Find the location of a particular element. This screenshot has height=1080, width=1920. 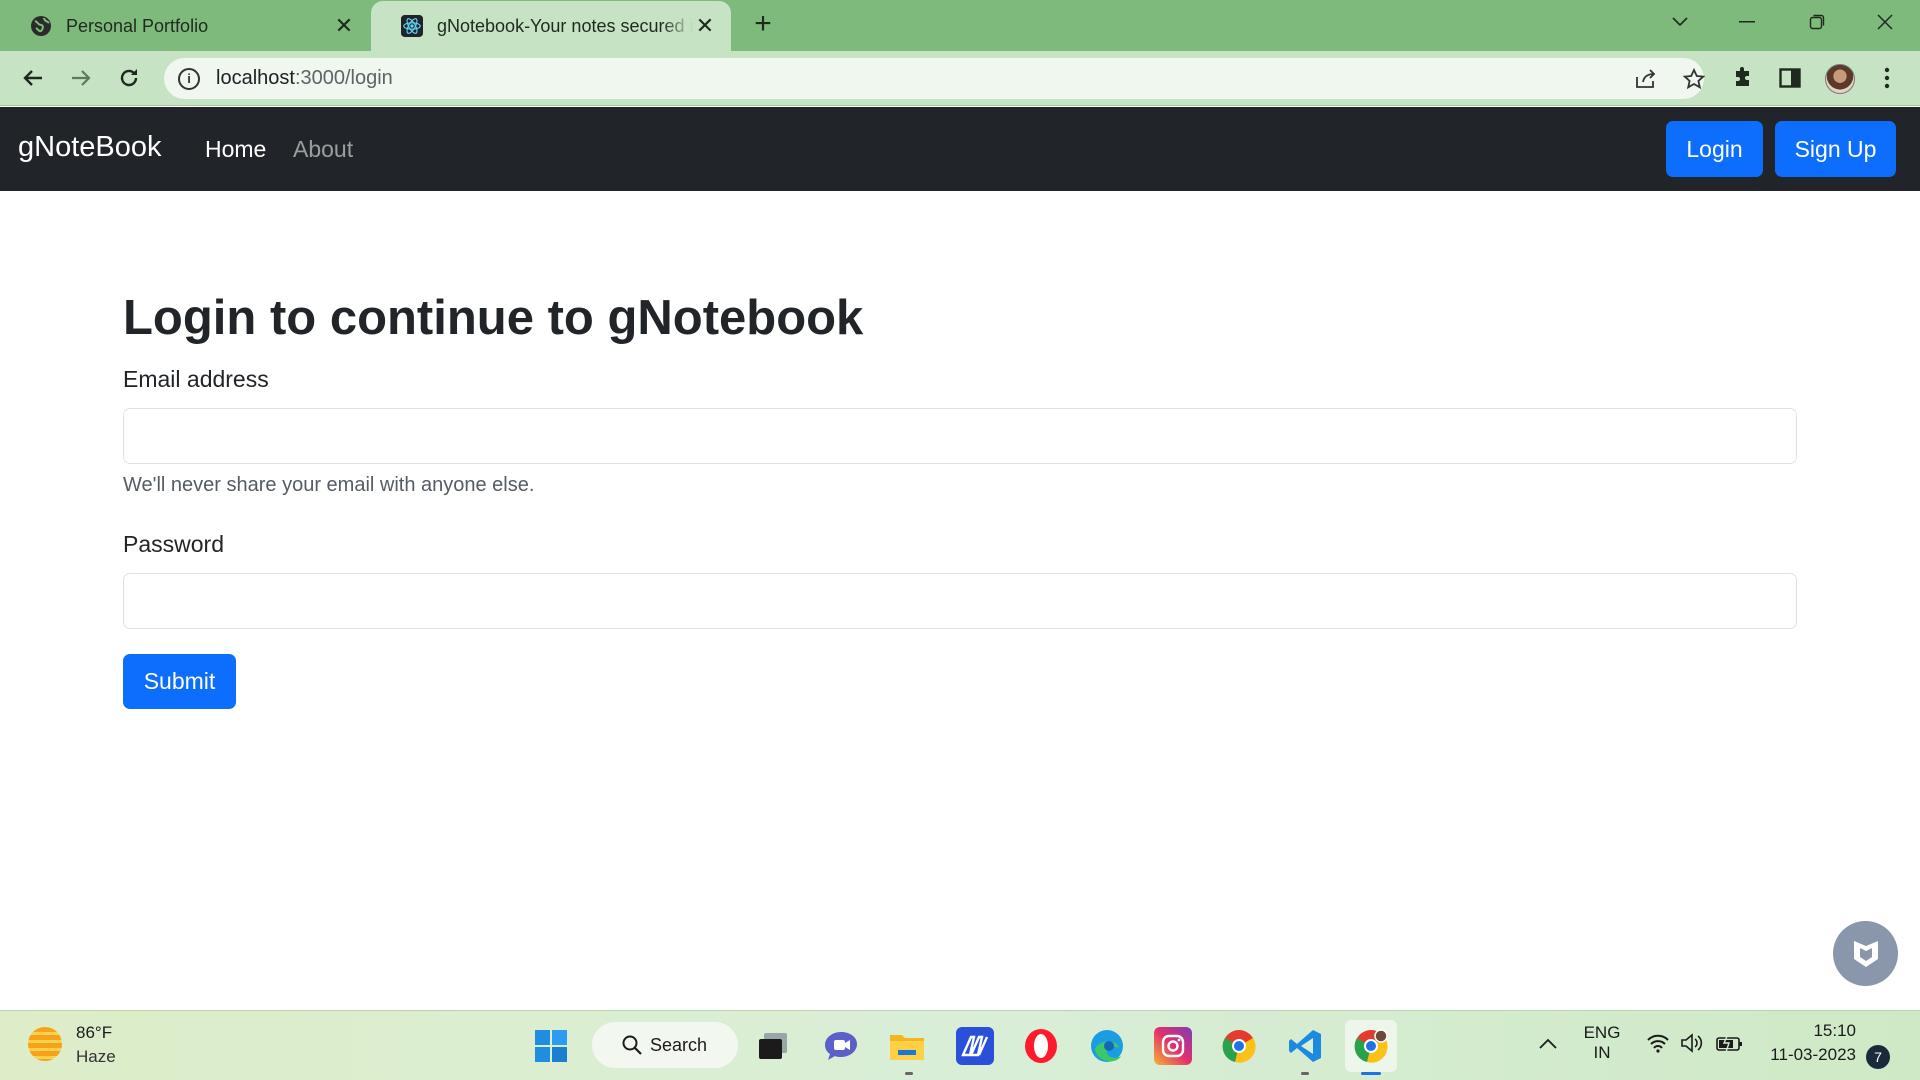

weather-temperature: 86°F is located at coordinates (94, 1033).